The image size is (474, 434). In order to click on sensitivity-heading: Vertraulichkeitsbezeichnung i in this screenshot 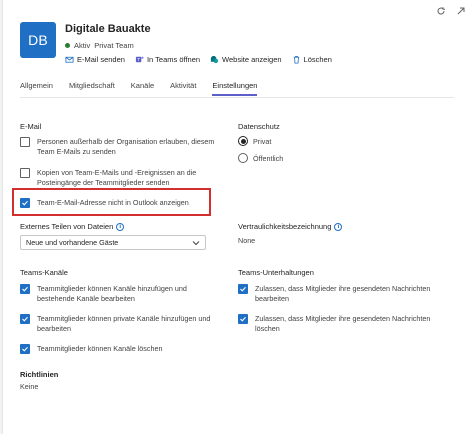, I will do `click(290, 227)`.